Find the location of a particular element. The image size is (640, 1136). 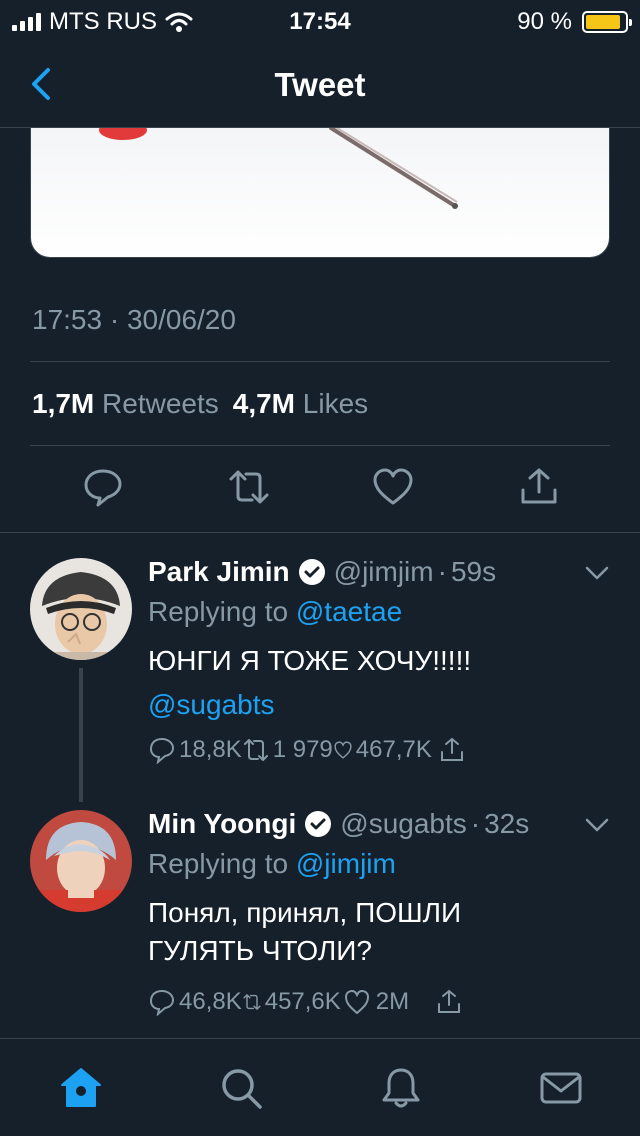

reply-header: Park Jimin @jimjim · 59s is located at coordinates (322, 572).